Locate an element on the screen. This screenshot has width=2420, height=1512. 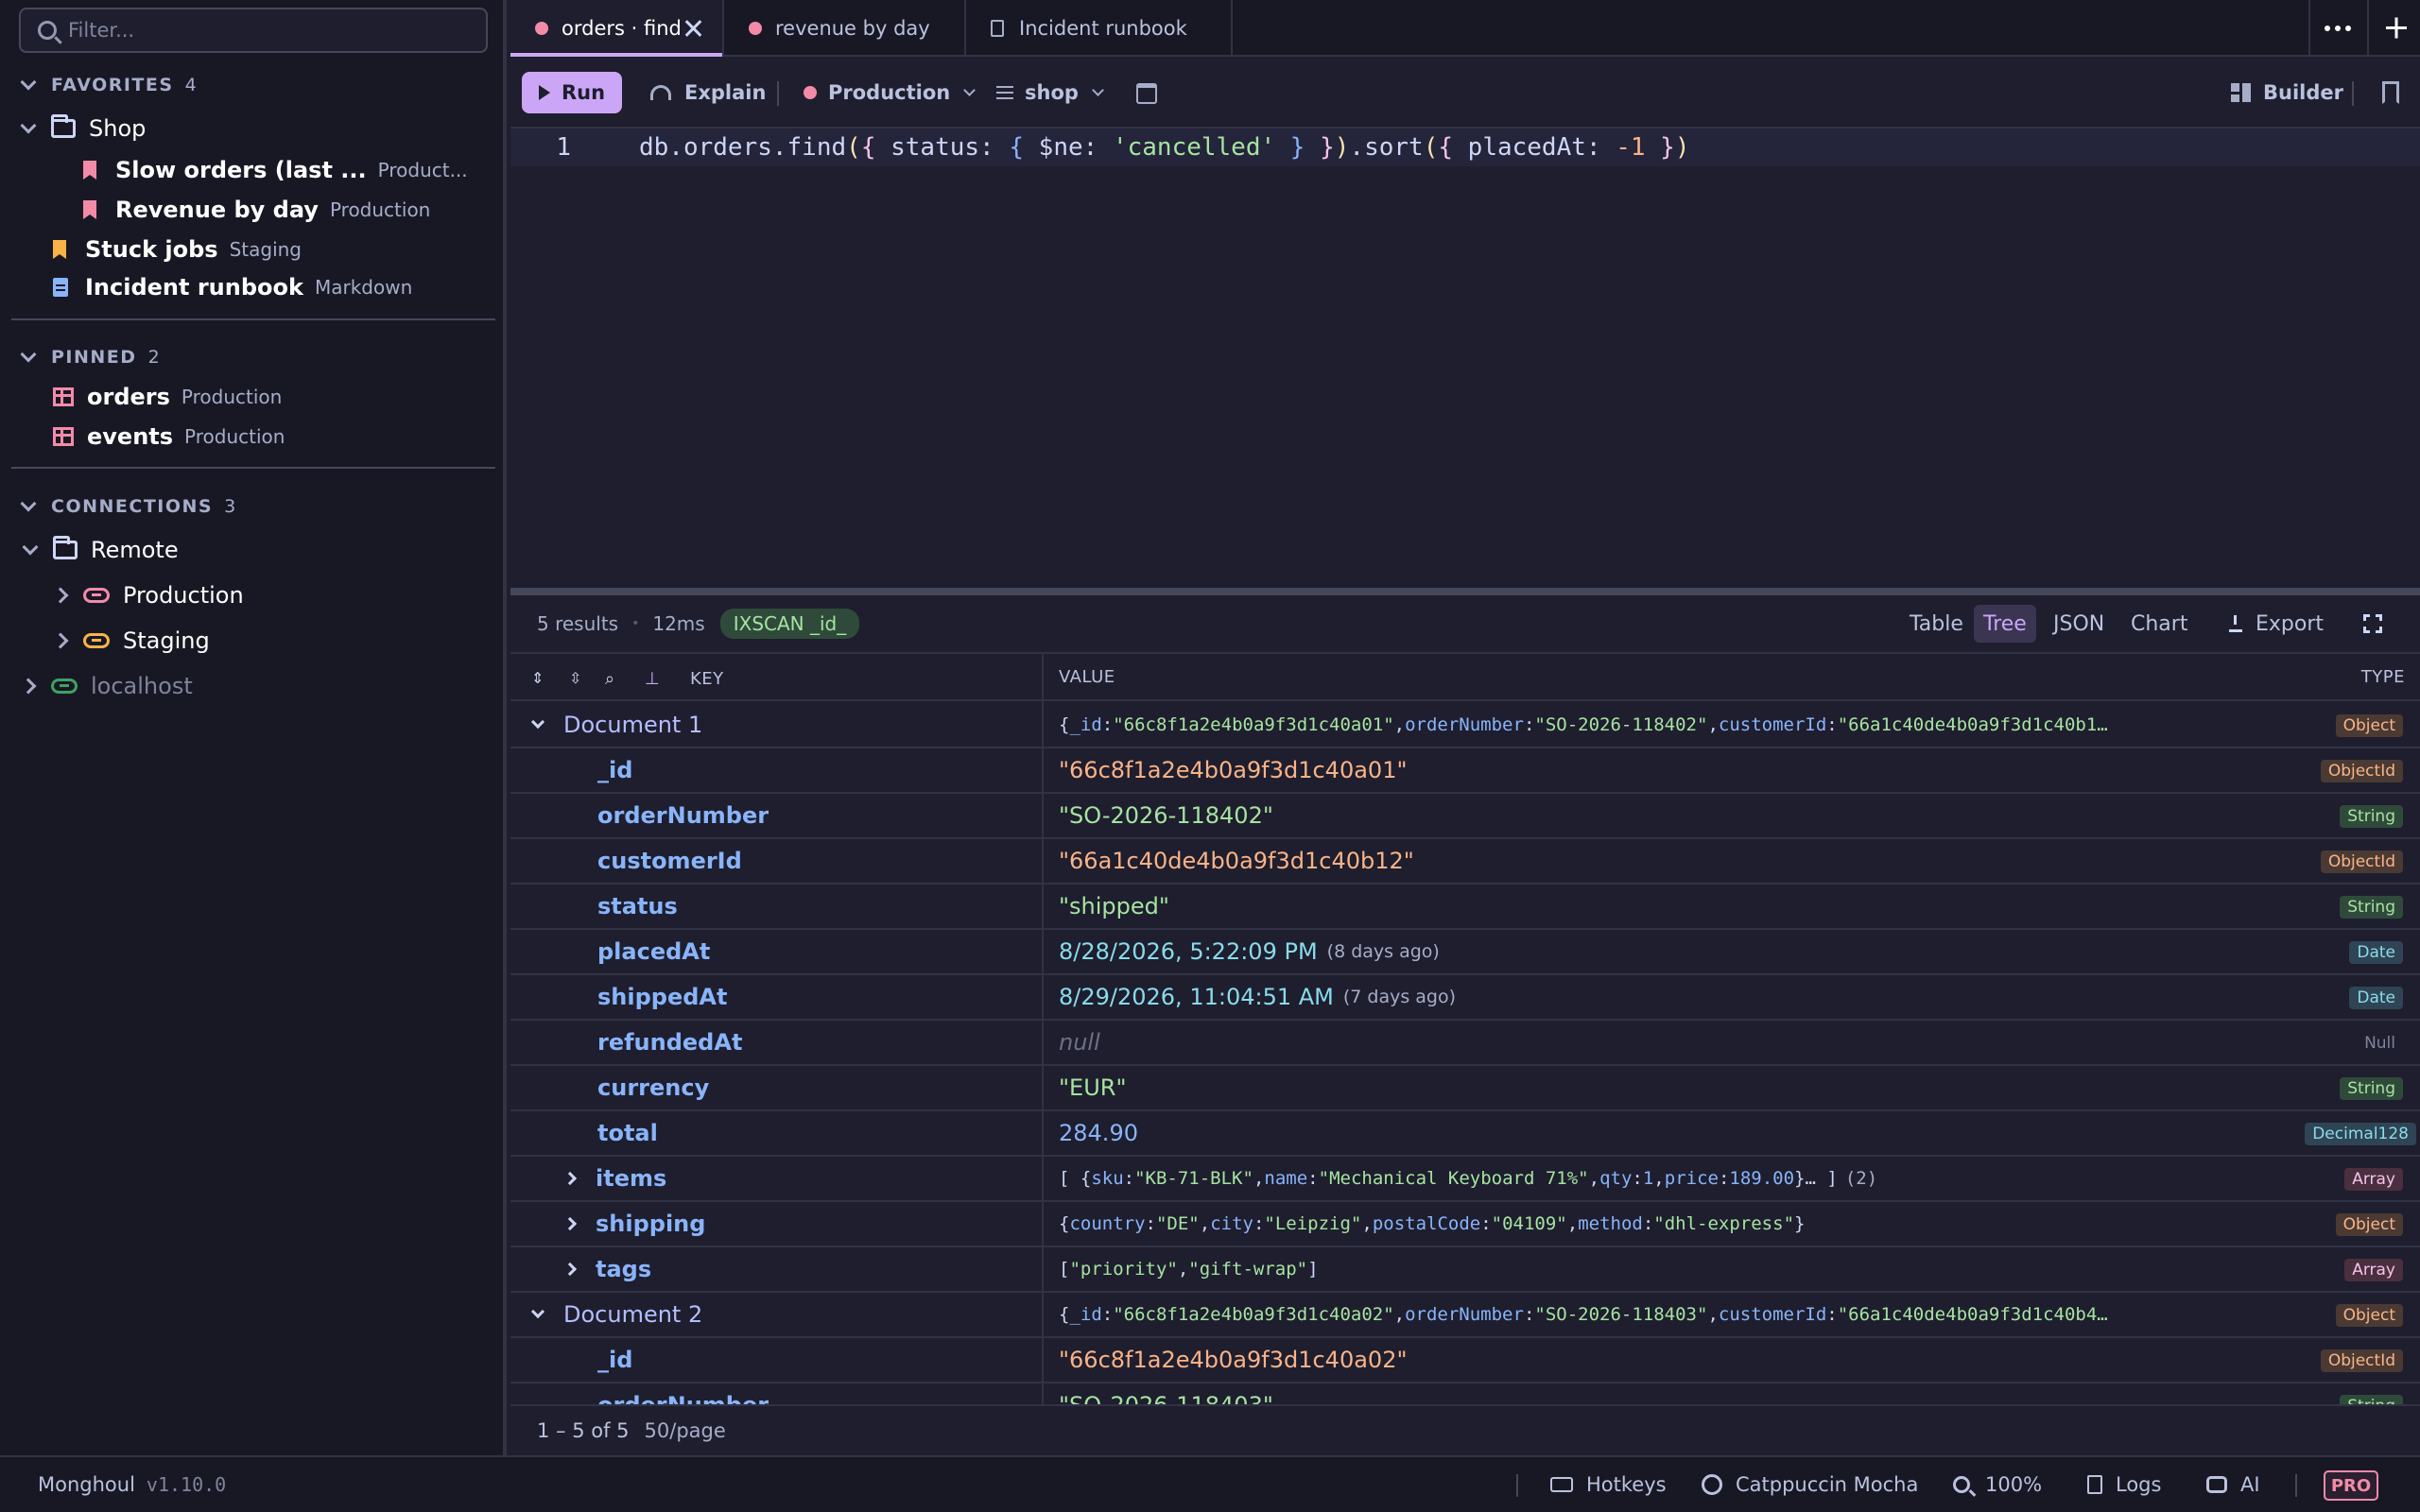
field-key-label: items is located at coordinates (632, 1178).